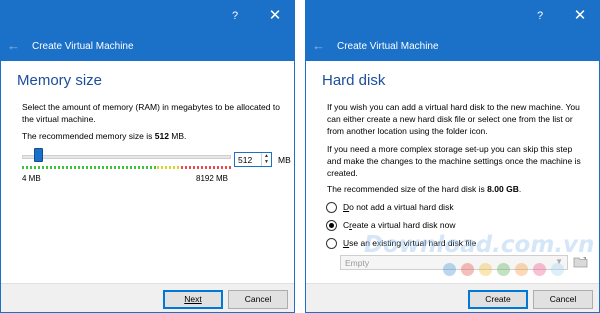 The height and width of the screenshot is (313, 600). I want to click on recommended-value: 512, so click(161, 136).